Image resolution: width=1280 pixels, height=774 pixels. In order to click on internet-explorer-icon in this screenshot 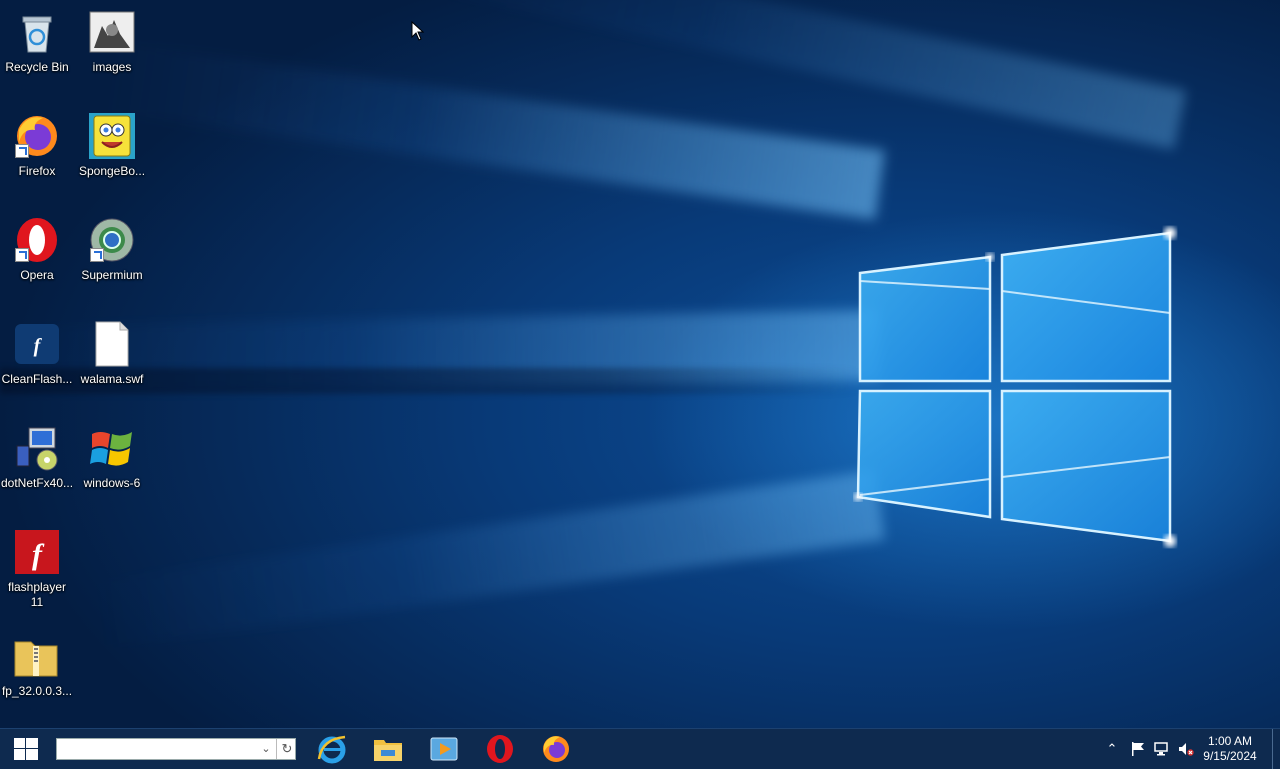, I will do `click(331, 749)`.